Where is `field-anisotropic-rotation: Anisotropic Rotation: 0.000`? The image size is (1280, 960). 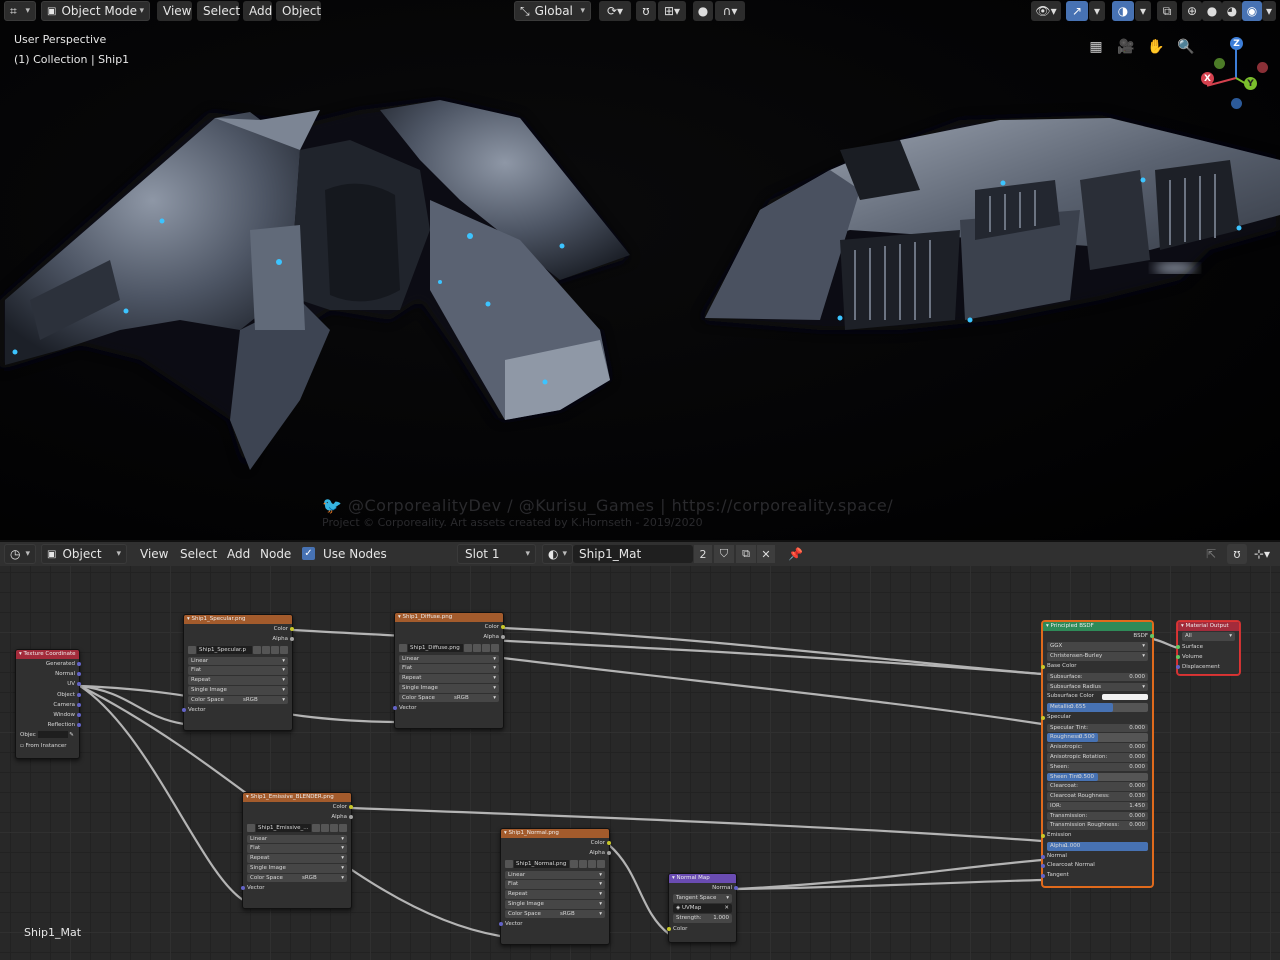 field-anisotropic-rotation: Anisotropic Rotation: 0.000 is located at coordinates (1097, 757).